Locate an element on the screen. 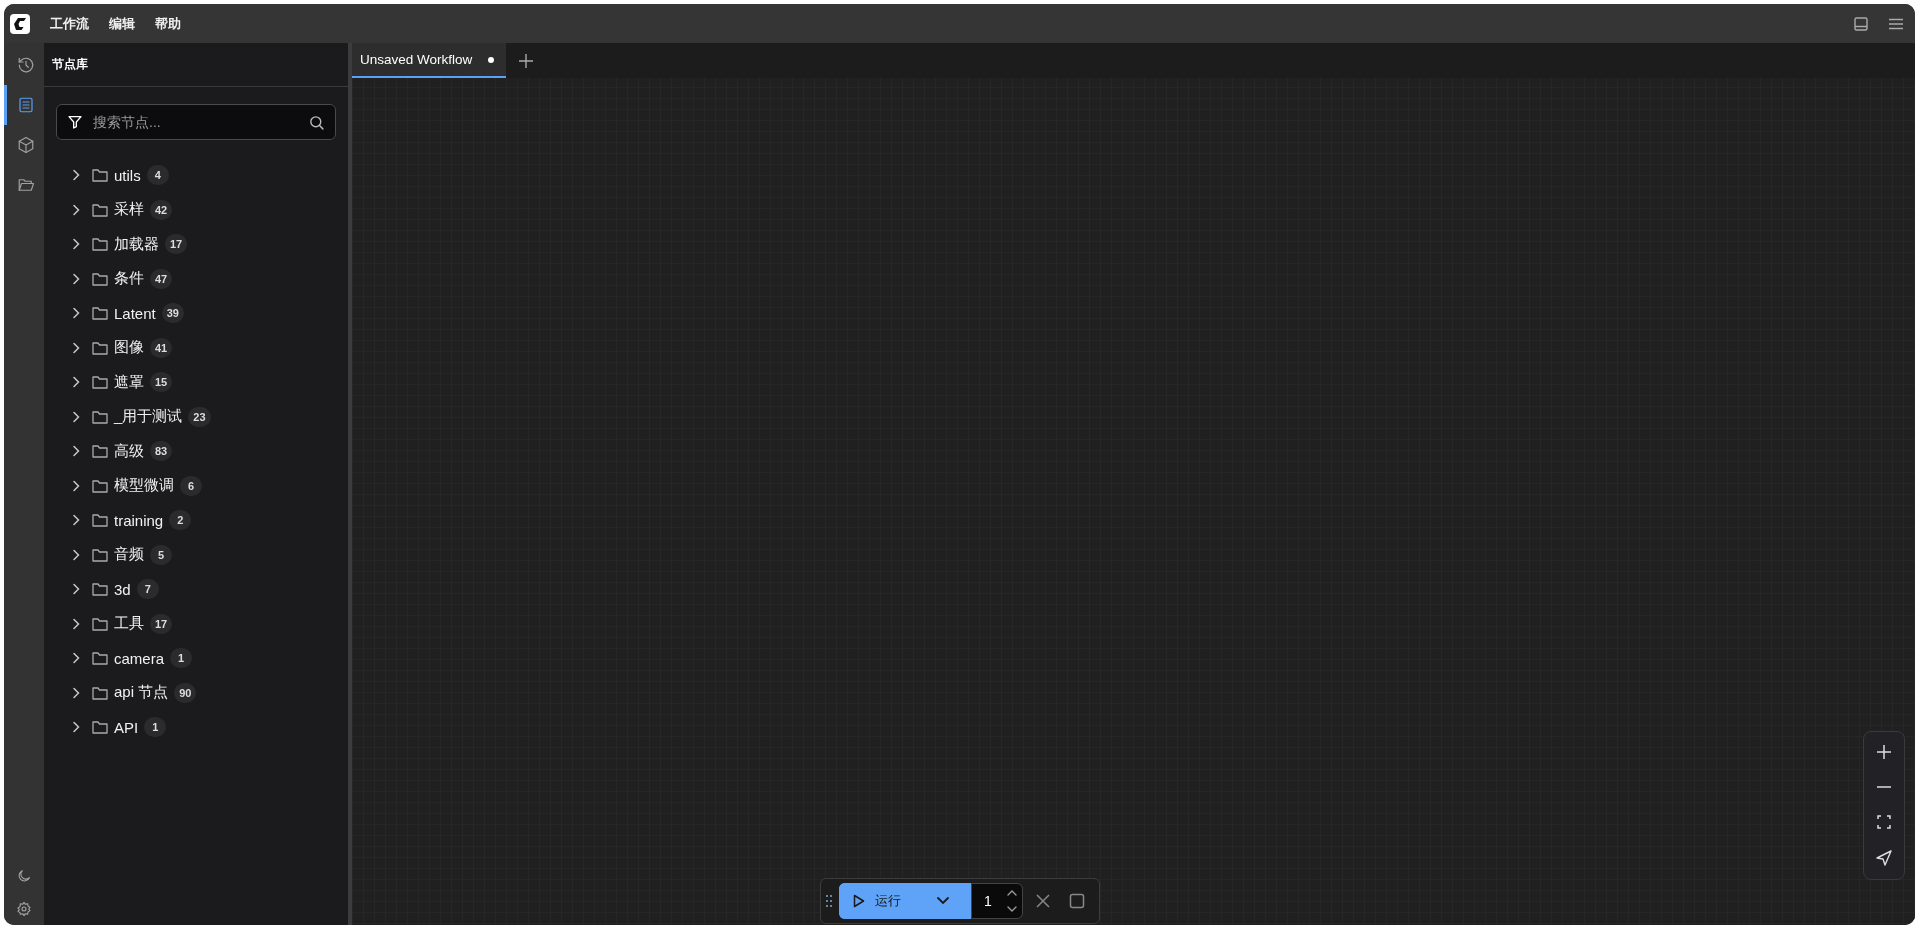 The width and height of the screenshot is (1919, 931). category-label: 3d is located at coordinates (122, 589).